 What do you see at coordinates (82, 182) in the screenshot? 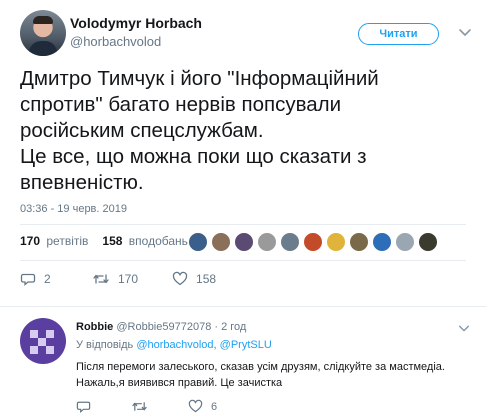
I see `tweet-text-line: впевненістю.` at bounding box center [82, 182].